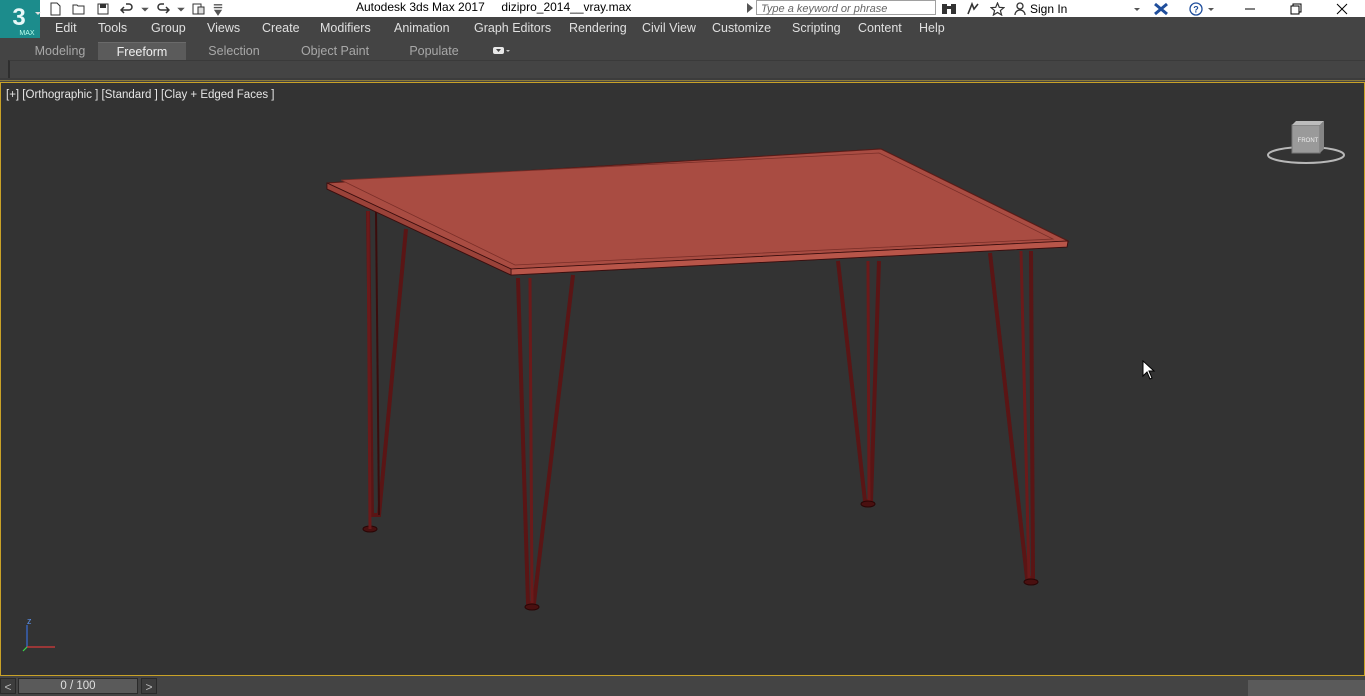  What do you see at coordinates (218, 8) in the screenshot?
I see `customize-dropdown-icon` at bounding box center [218, 8].